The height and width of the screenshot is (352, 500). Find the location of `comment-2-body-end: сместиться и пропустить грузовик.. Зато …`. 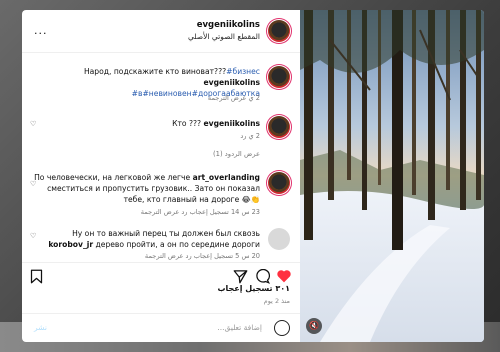

comment-2-body-end: сместиться и пропустить грузовик.. Зато … is located at coordinates (153, 194).